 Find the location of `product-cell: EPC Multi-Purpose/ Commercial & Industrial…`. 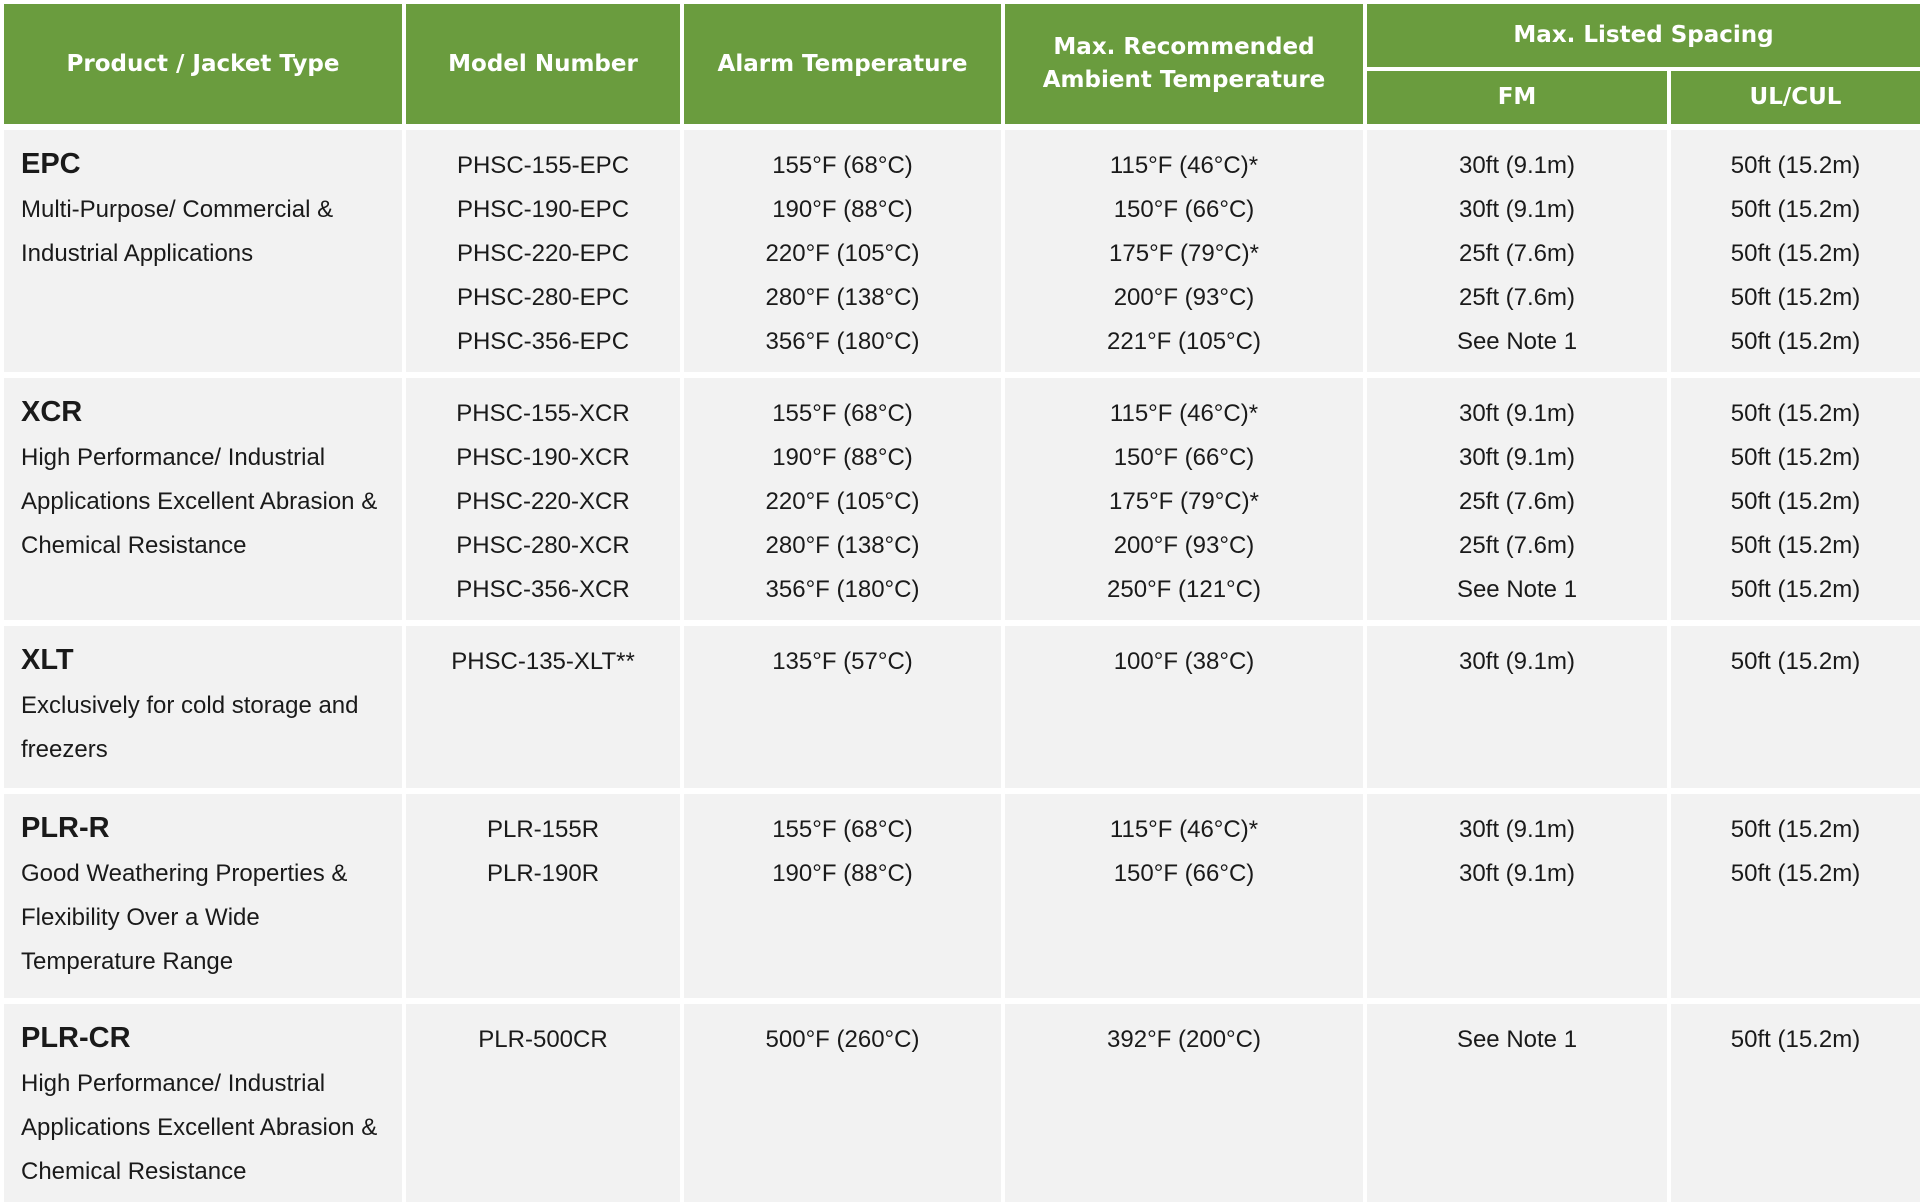

product-cell: EPC Multi-Purpose/ Commercial & Industrial… is located at coordinates (203, 249).